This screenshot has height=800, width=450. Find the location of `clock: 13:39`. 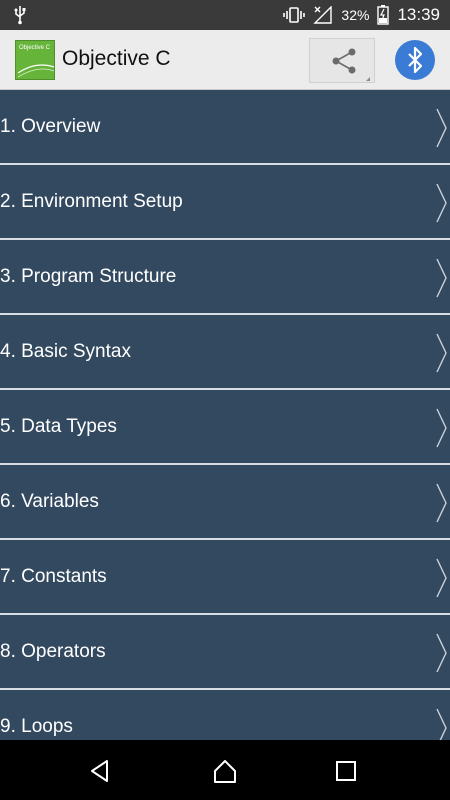

clock: 13:39 is located at coordinates (418, 14).